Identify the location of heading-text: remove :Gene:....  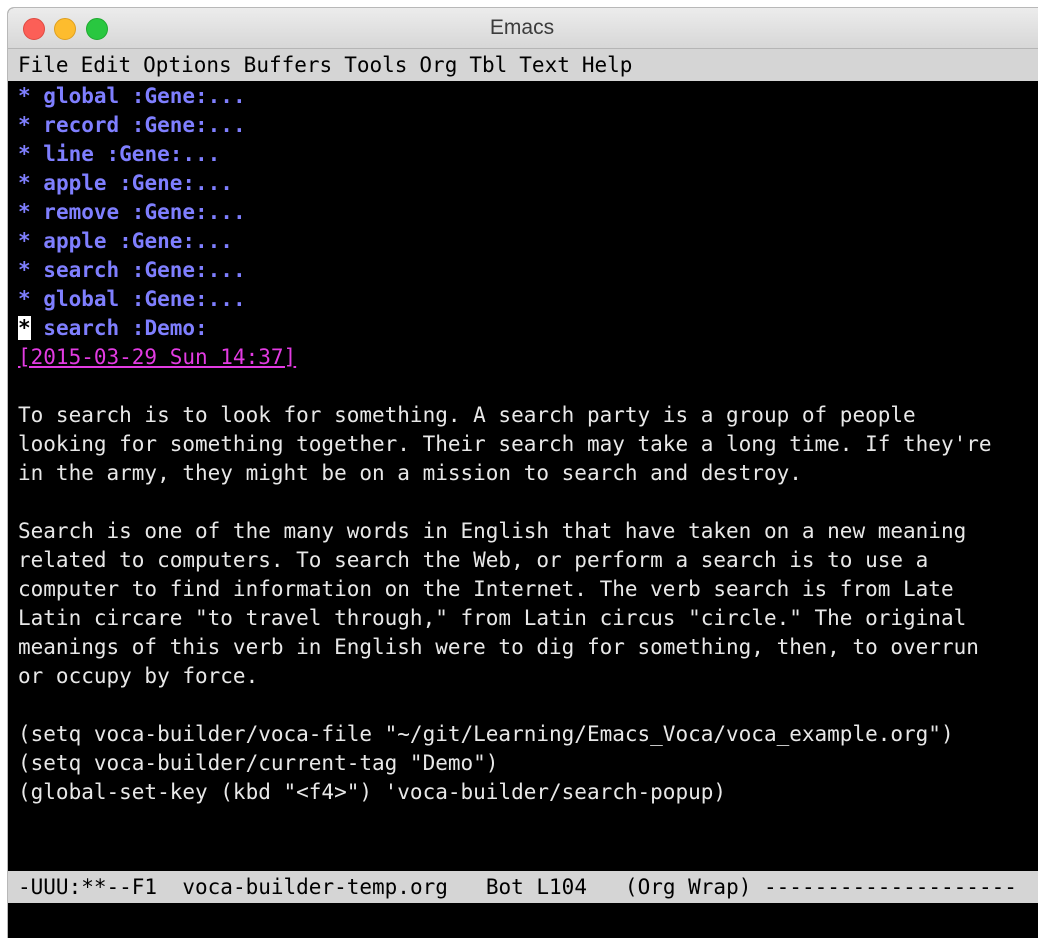
(138, 212).